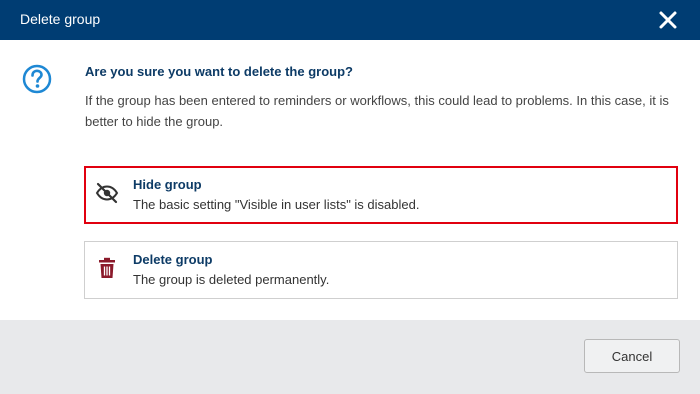  What do you see at coordinates (231, 279) in the screenshot?
I see `delete-group-text: The group is deleted permanently.` at bounding box center [231, 279].